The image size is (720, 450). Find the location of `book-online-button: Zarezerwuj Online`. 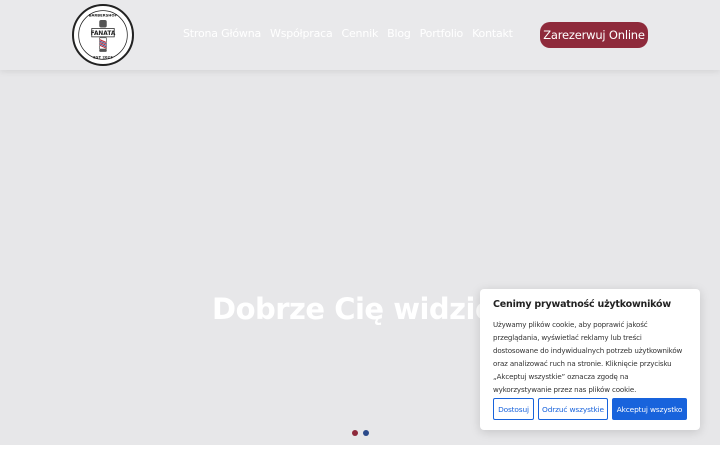

book-online-button: Zarezerwuj Online is located at coordinates (594, 35).